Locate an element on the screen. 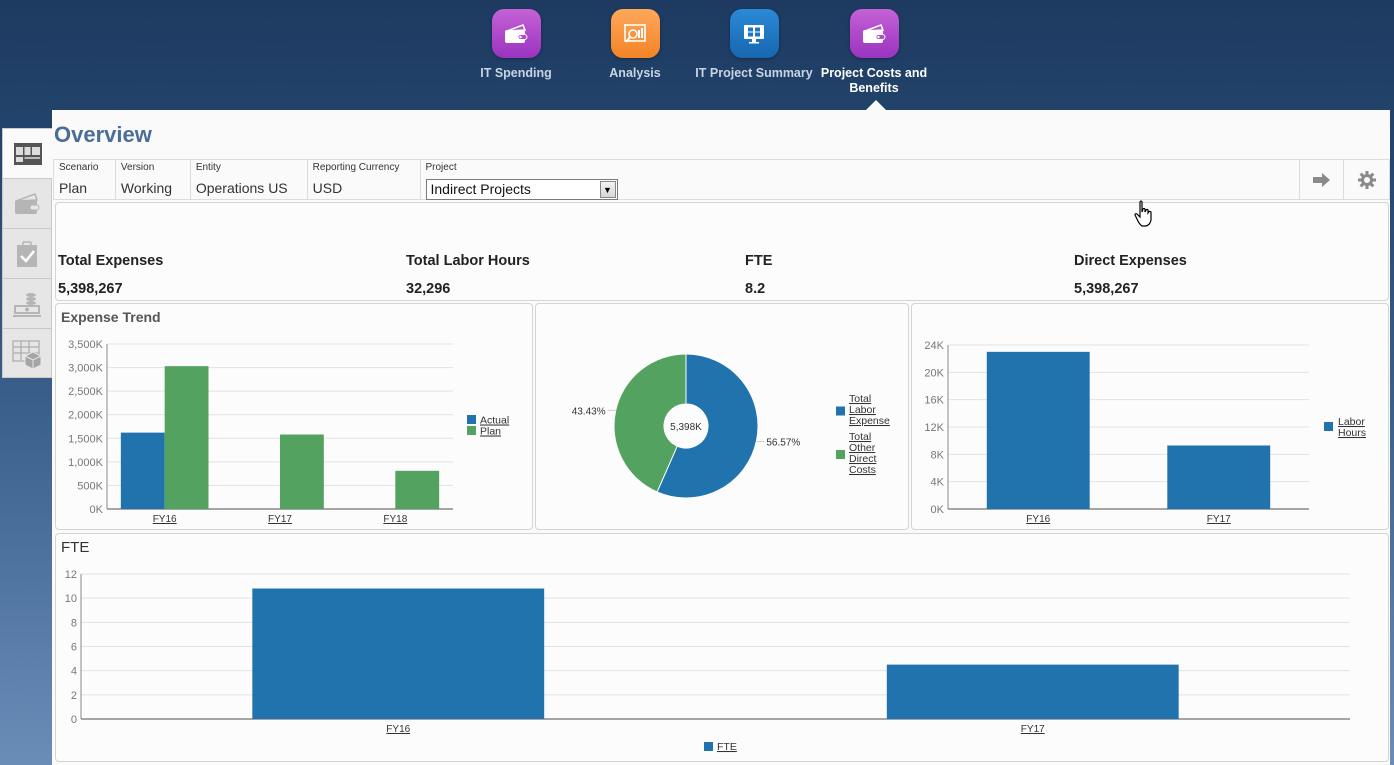 This screenshot has width=1394, height=765. bar-plan-fy16 is located at coordinates (186, 437).